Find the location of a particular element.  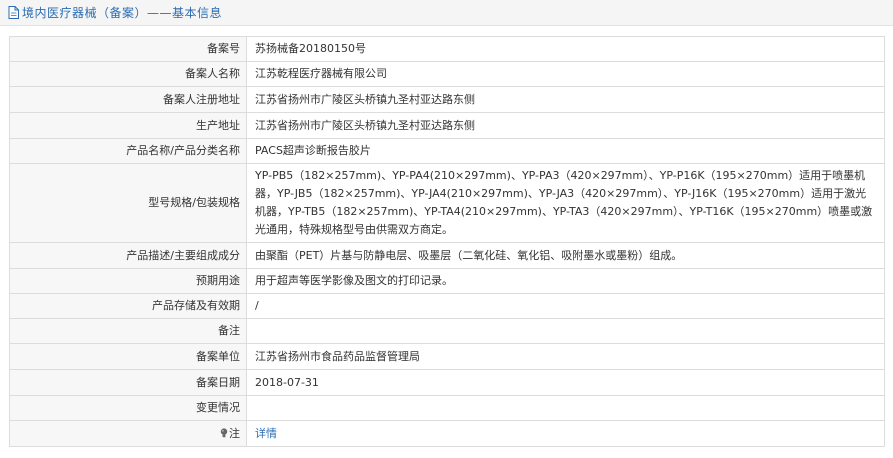

row-value-product-description: 由聚酯（PET）片基与防静电层、吸墨层（二氧化硅、氧化铝、吸附墨水或墨粉）组成。 is located at coordinates (565, 255).